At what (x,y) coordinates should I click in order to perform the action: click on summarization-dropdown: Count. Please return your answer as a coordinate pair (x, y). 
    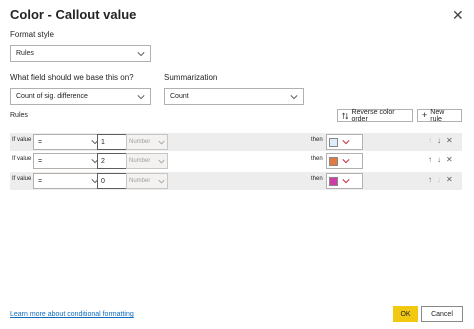
    Looking at the image, I should click on (234, 96).